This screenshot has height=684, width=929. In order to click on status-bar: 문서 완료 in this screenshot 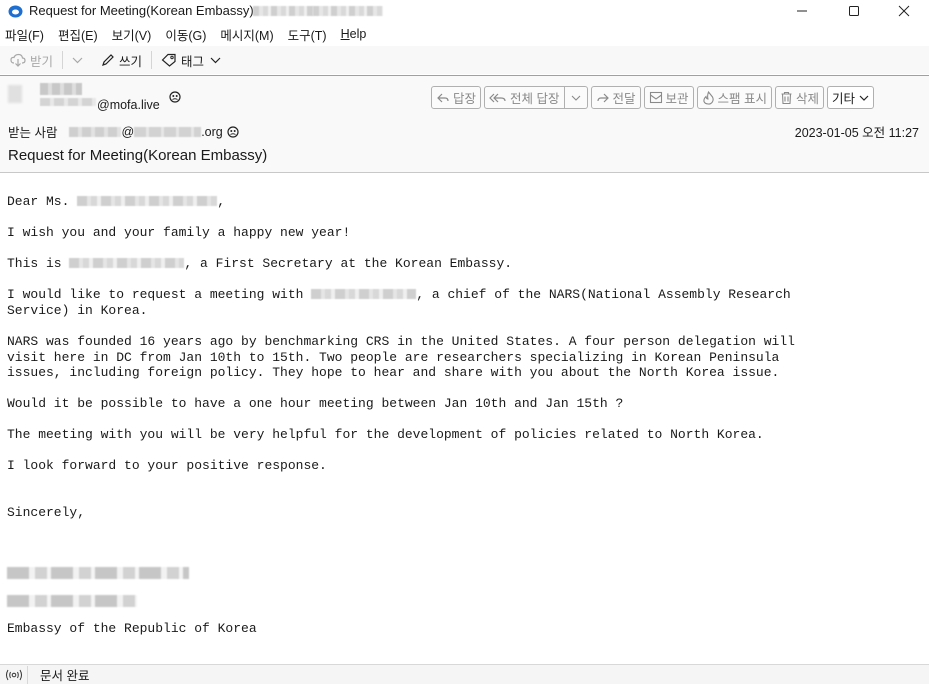, I will do `click(464, 674)`.